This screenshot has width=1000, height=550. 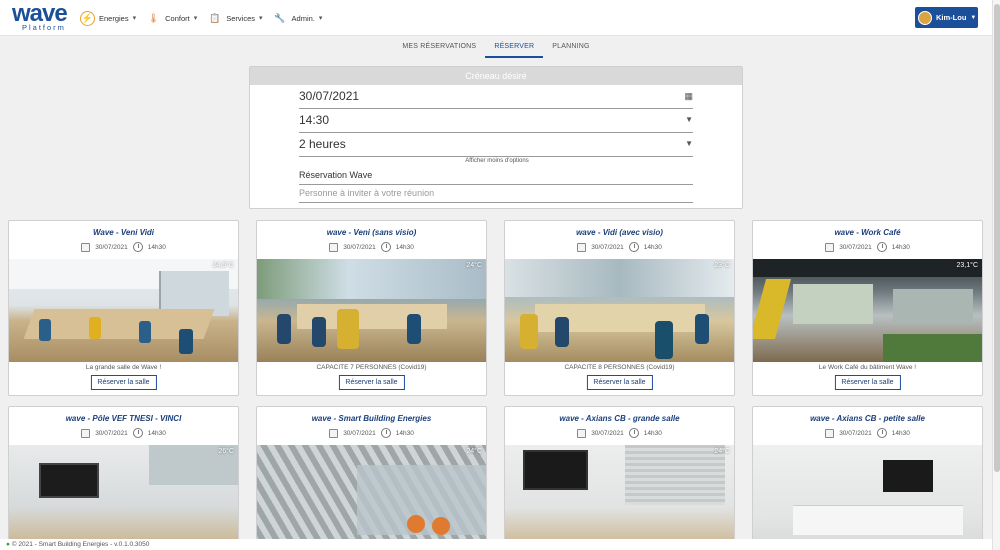 I want to click on room-photo: 23,1°C, so click(x=867, y=310).